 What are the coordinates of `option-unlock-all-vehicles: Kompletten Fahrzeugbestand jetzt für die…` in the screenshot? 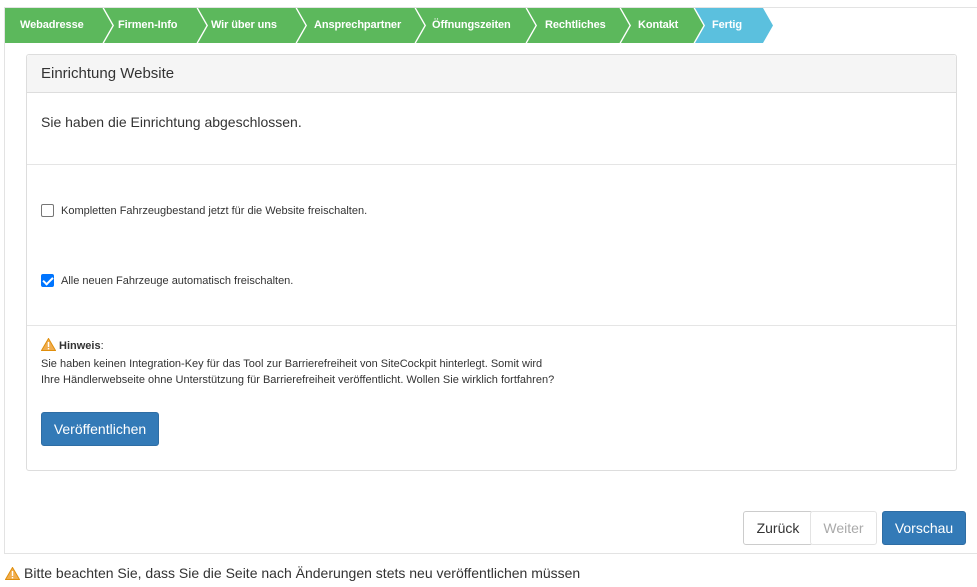 It's located at (204, 210).